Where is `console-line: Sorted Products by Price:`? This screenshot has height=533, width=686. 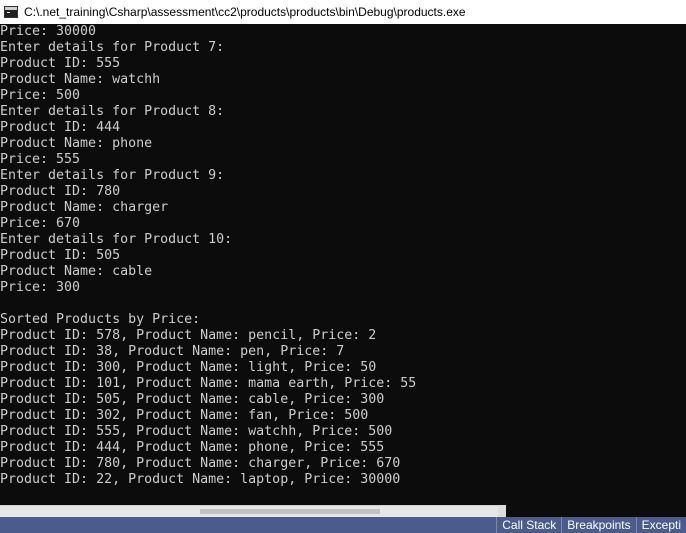
console-line: Sorted Products by Price: is located at coordinates (100, 319).